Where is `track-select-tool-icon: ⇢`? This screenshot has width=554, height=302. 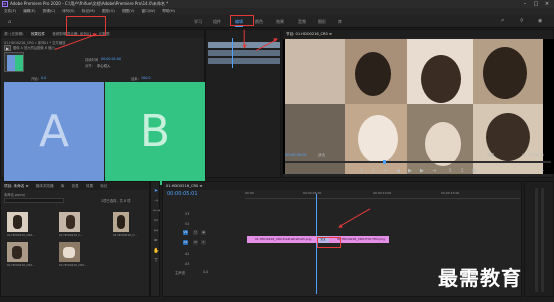 track-select-tool-icon: ⇢ is located at coordinates (156, 201).